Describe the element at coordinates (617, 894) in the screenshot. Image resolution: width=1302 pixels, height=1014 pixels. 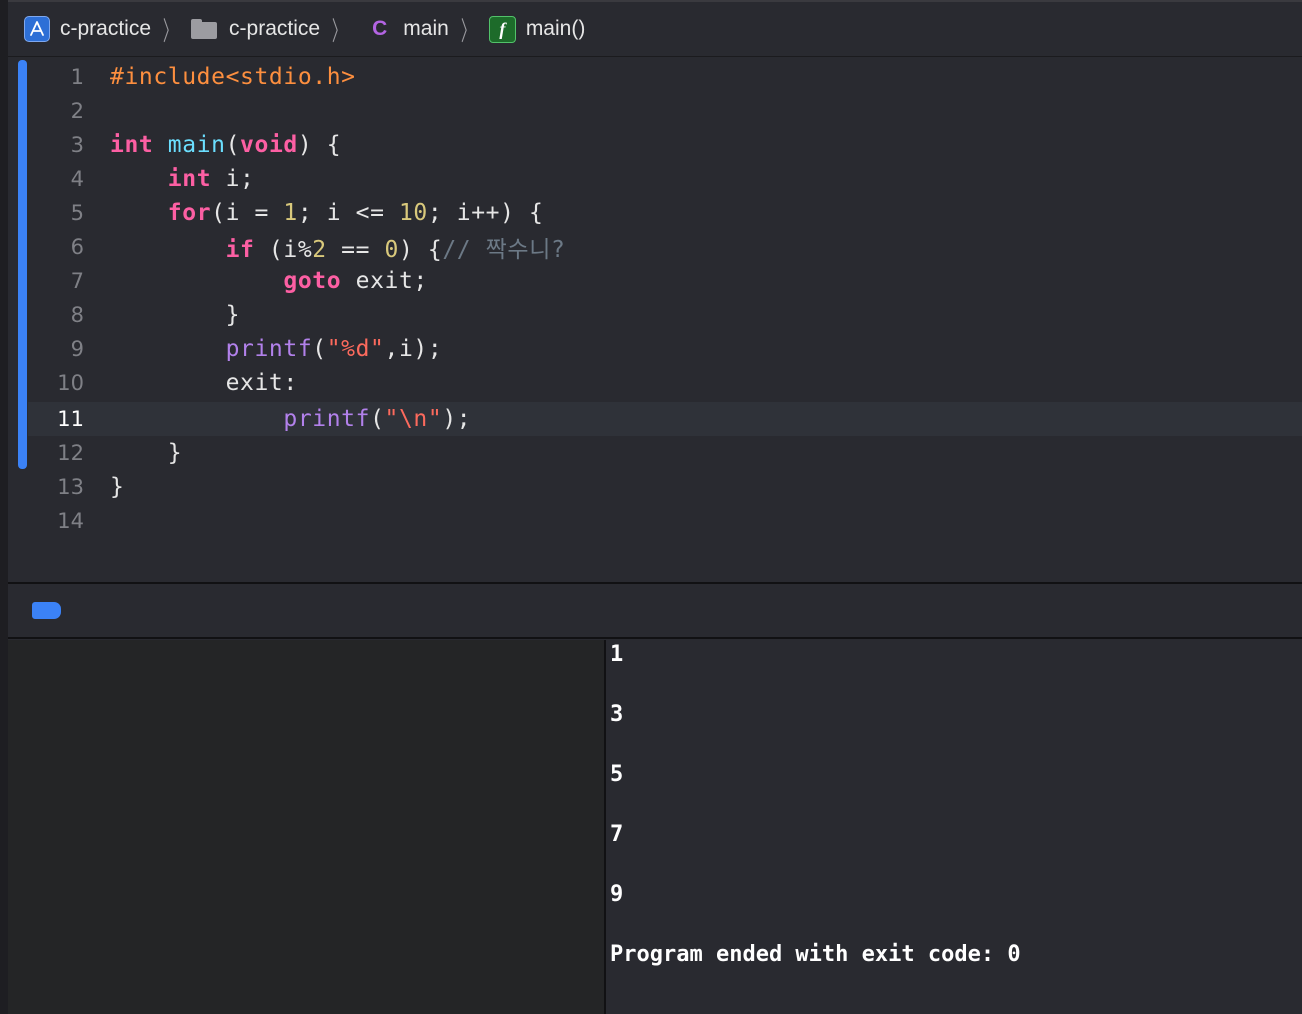
I see `console-line: 9` at that location.